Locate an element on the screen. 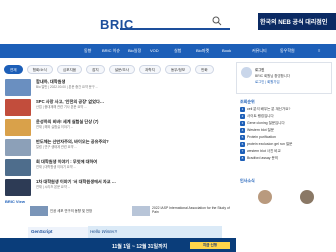 The image size is (336, 252). login-box: 로그인 BRIC 회원님 환영합니다 로그인 | 회원가입 is located at coordinates (284, 78).